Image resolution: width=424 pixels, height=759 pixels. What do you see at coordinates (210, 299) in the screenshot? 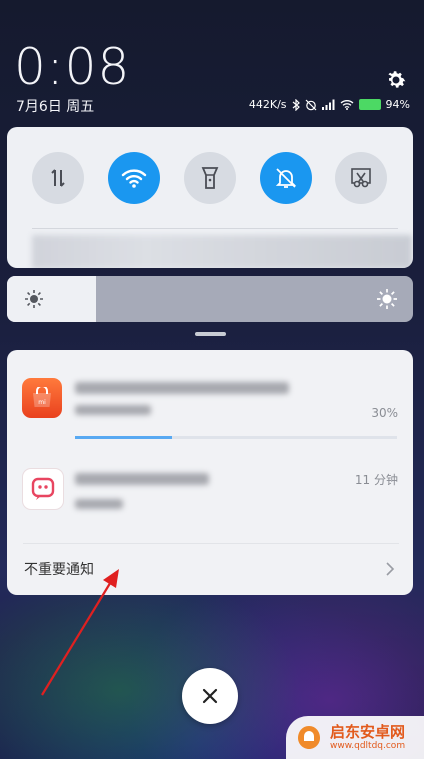
I see `brightness-slider` at bounding box center [210, 299].